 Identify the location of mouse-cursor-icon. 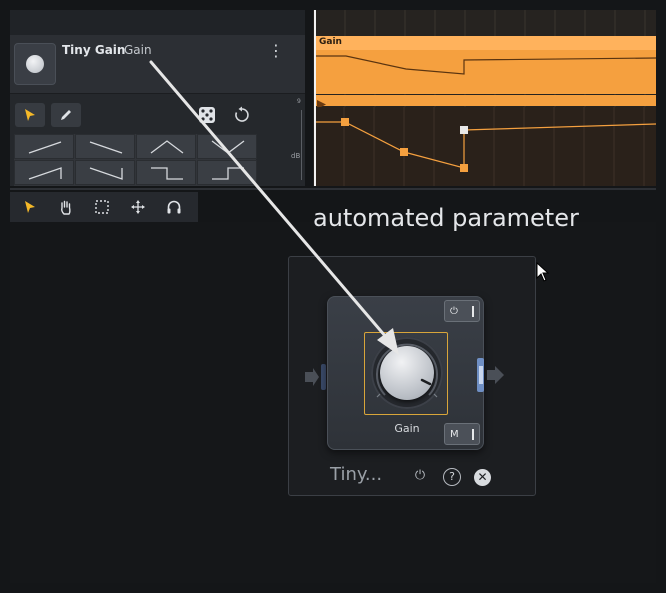
(543, 272).